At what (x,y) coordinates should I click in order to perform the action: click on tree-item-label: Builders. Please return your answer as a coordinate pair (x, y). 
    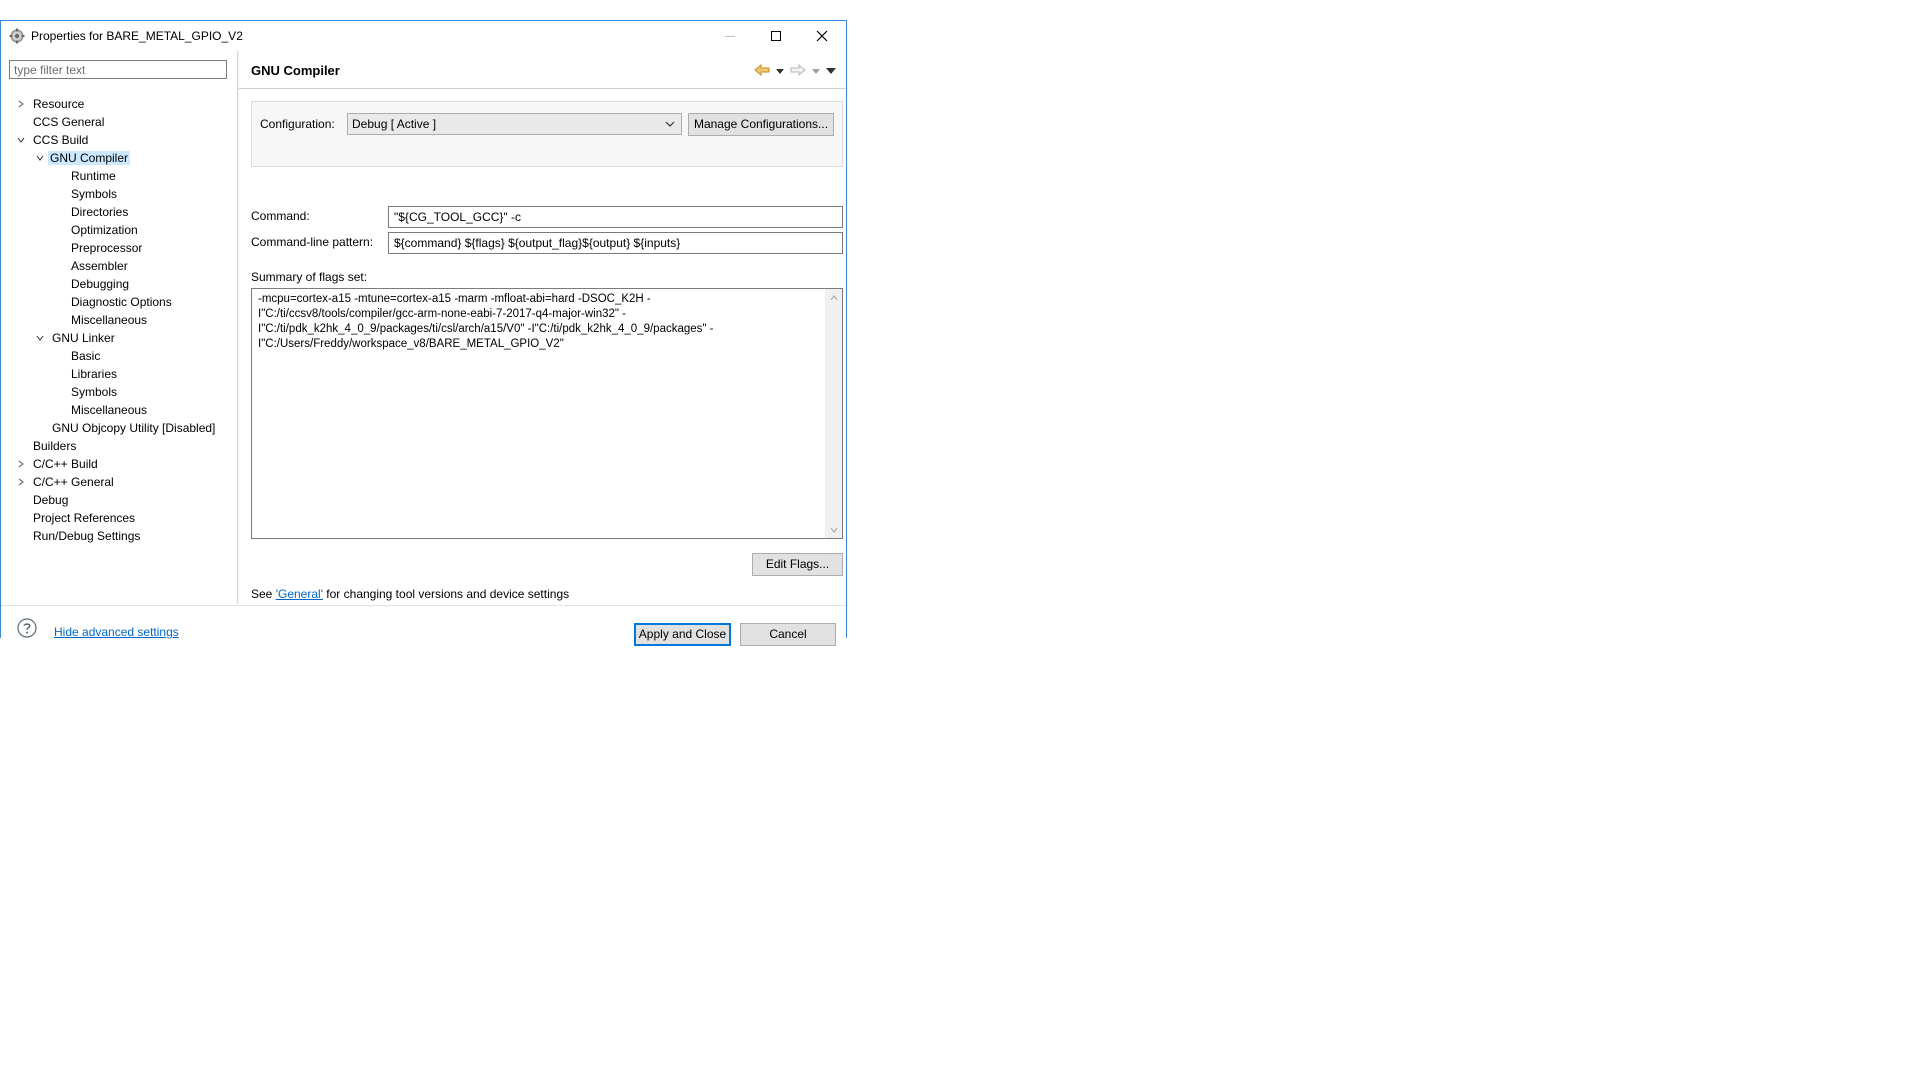
    Looking at the image, I should click on (55, 446).